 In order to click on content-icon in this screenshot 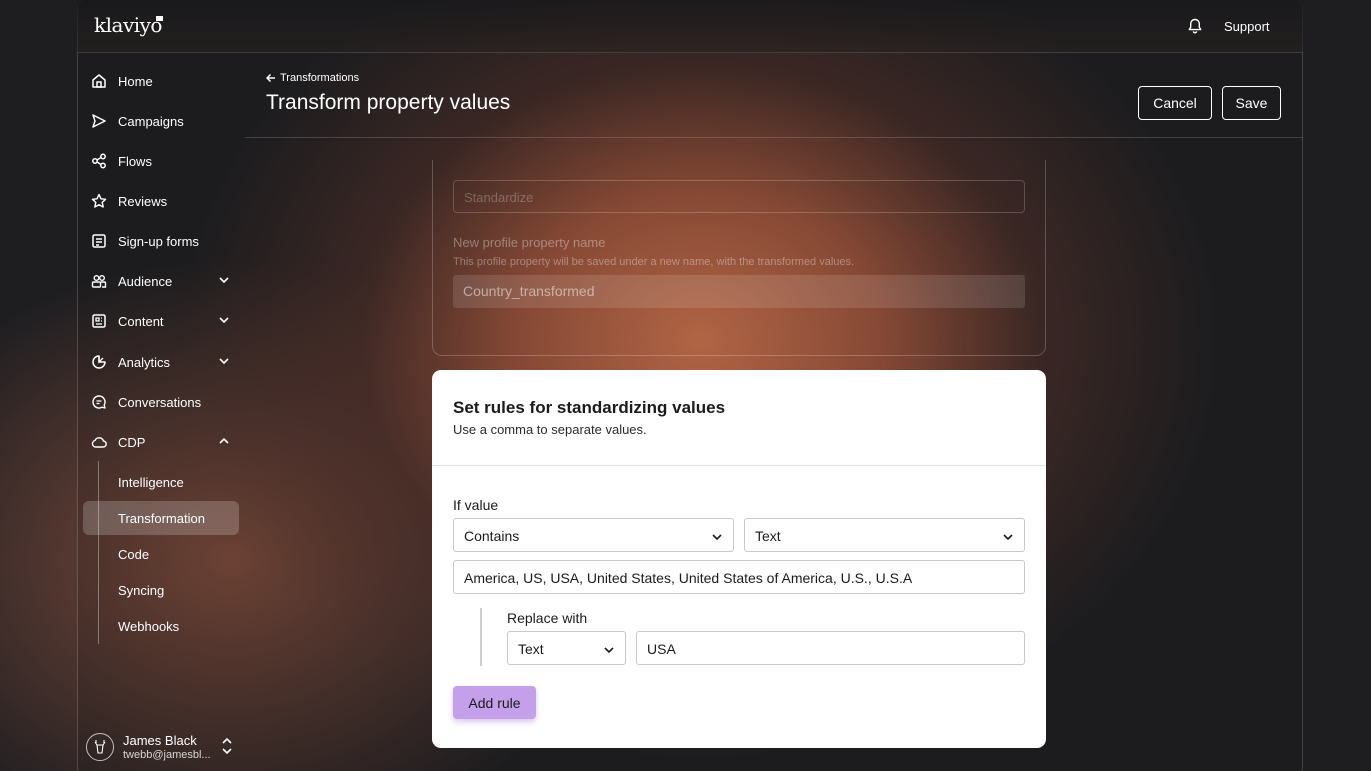, I will do `click(99, 321)`.